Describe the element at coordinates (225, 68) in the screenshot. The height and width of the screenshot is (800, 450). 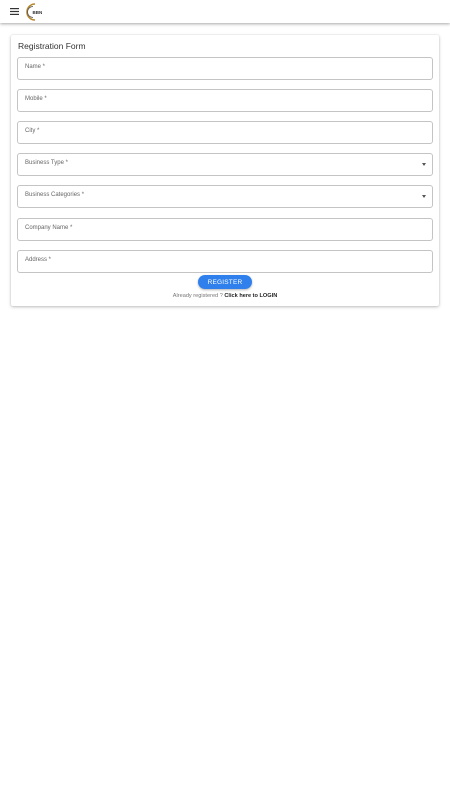
I see `name-field: Name *` at that location.